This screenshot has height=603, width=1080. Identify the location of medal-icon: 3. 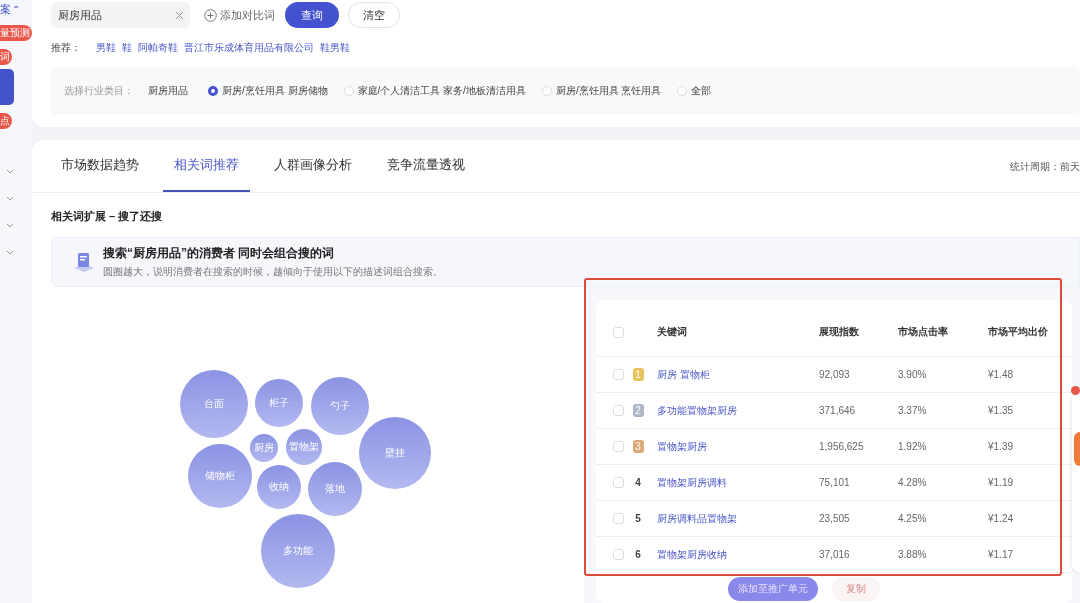
(638, 446).